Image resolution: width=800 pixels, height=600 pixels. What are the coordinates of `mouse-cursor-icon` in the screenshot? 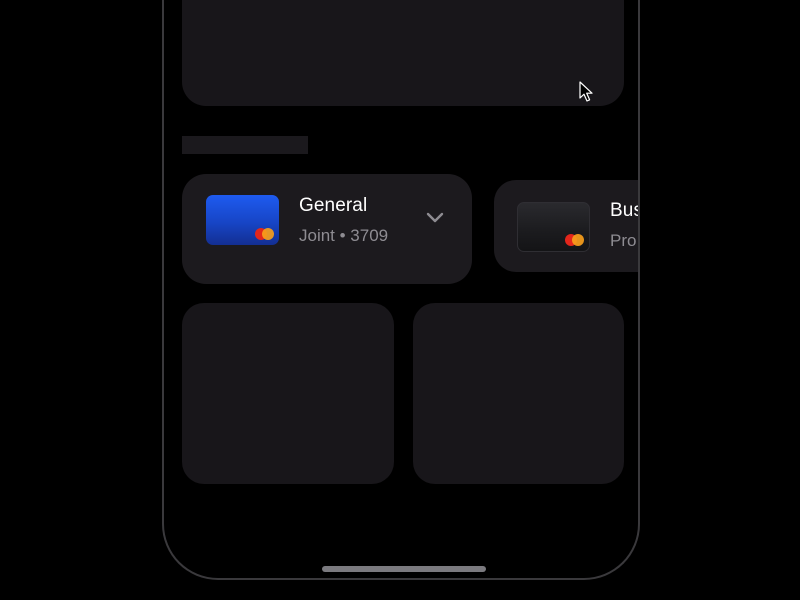 It's located at (586, 91).